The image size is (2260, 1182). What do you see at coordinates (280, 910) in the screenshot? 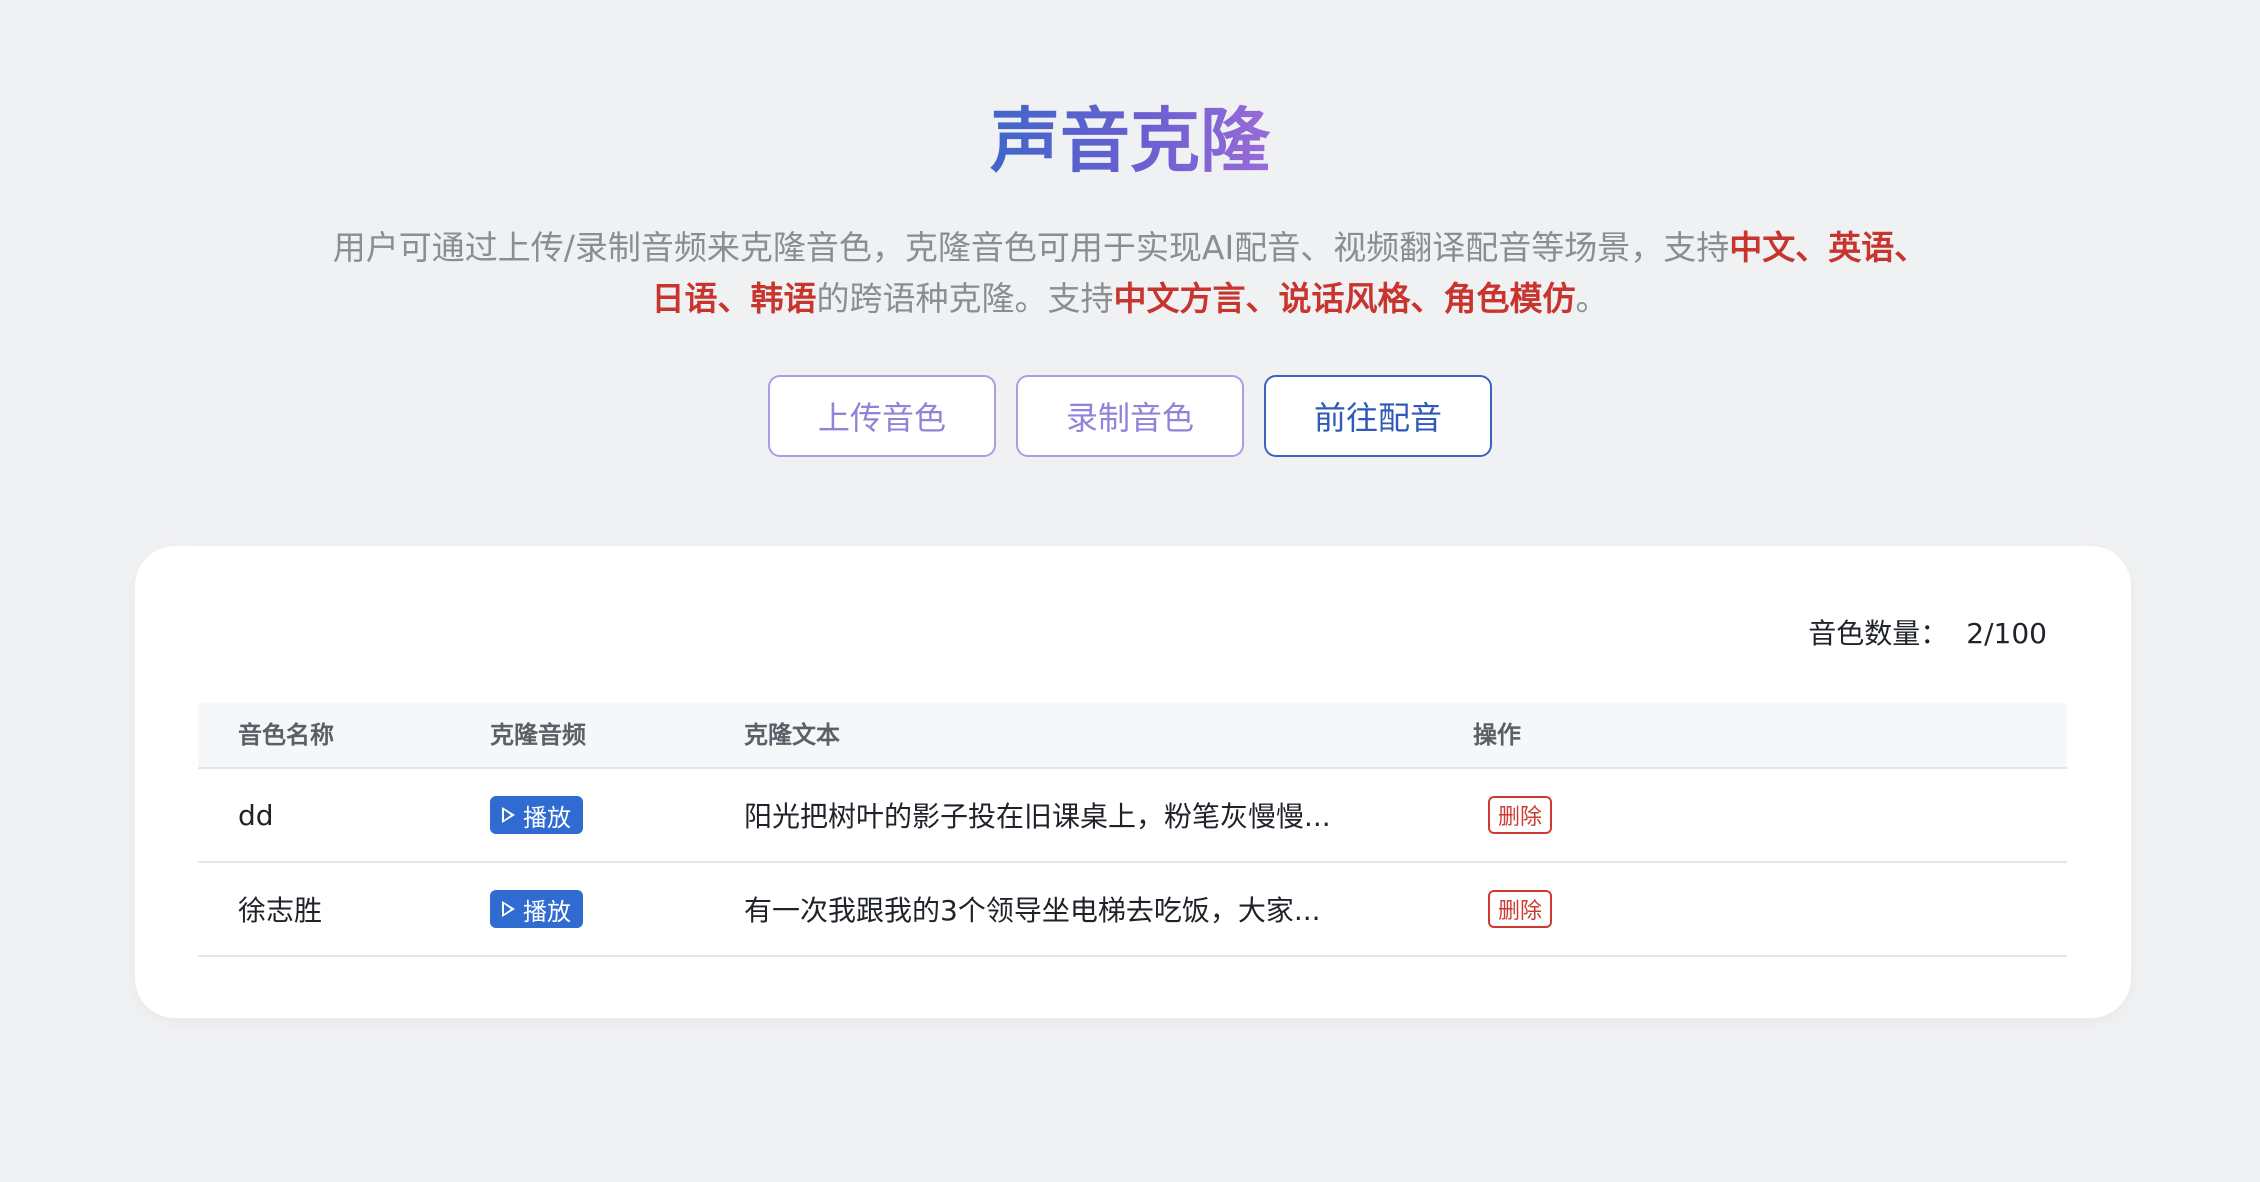
I see `voice-name: 徐志胜` at bounding box center [280, 910].